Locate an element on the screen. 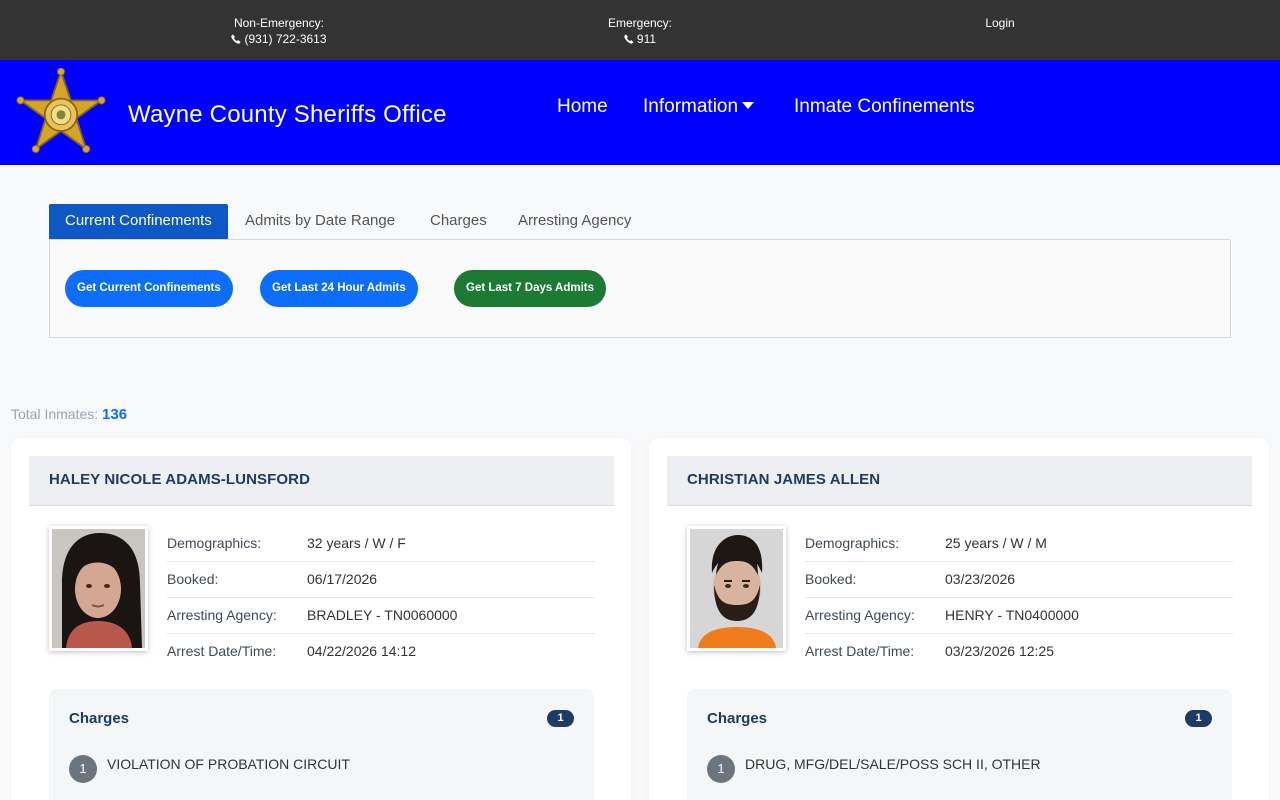 This screenshot has height=800, width=1280. non-emergency-label: Non-Emergency: is located at coordinates (279, 23).